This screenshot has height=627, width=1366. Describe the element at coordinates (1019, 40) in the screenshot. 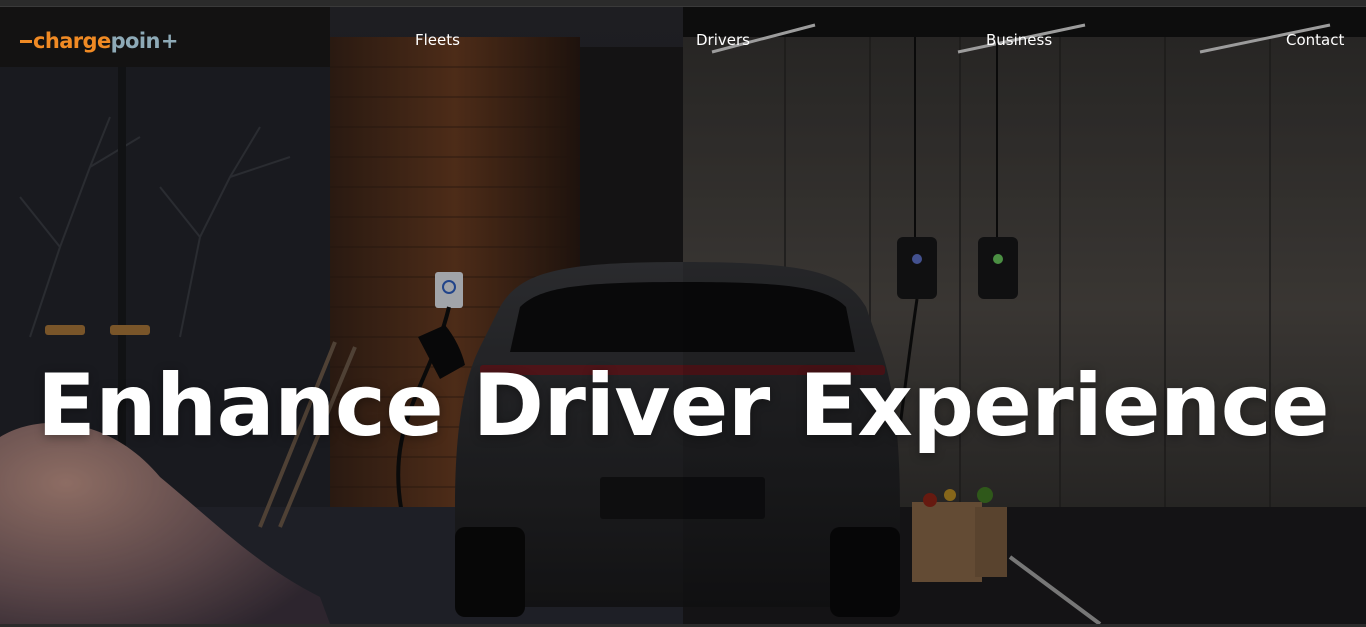

I see `nav-link-business: Business` at that location.